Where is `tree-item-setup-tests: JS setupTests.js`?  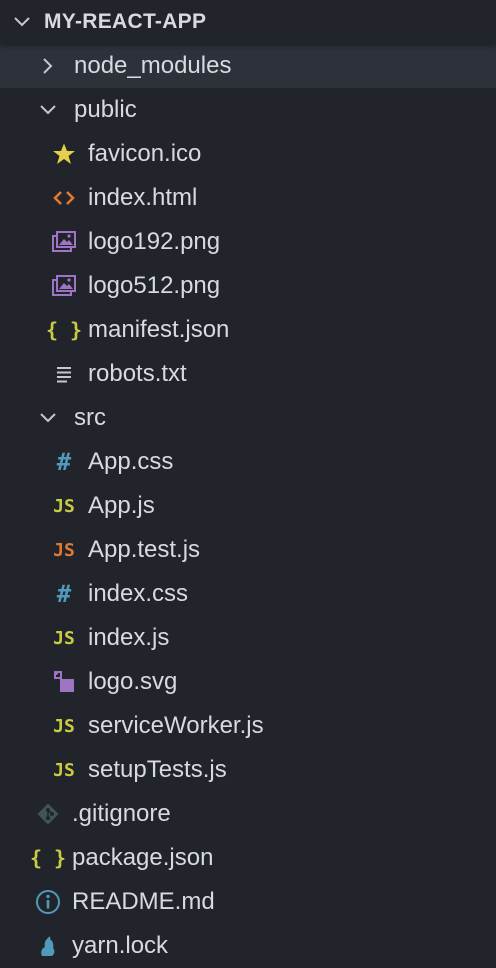
tree-item-setup-tests: JS setupTests.js is located at coordinates (248, 770).